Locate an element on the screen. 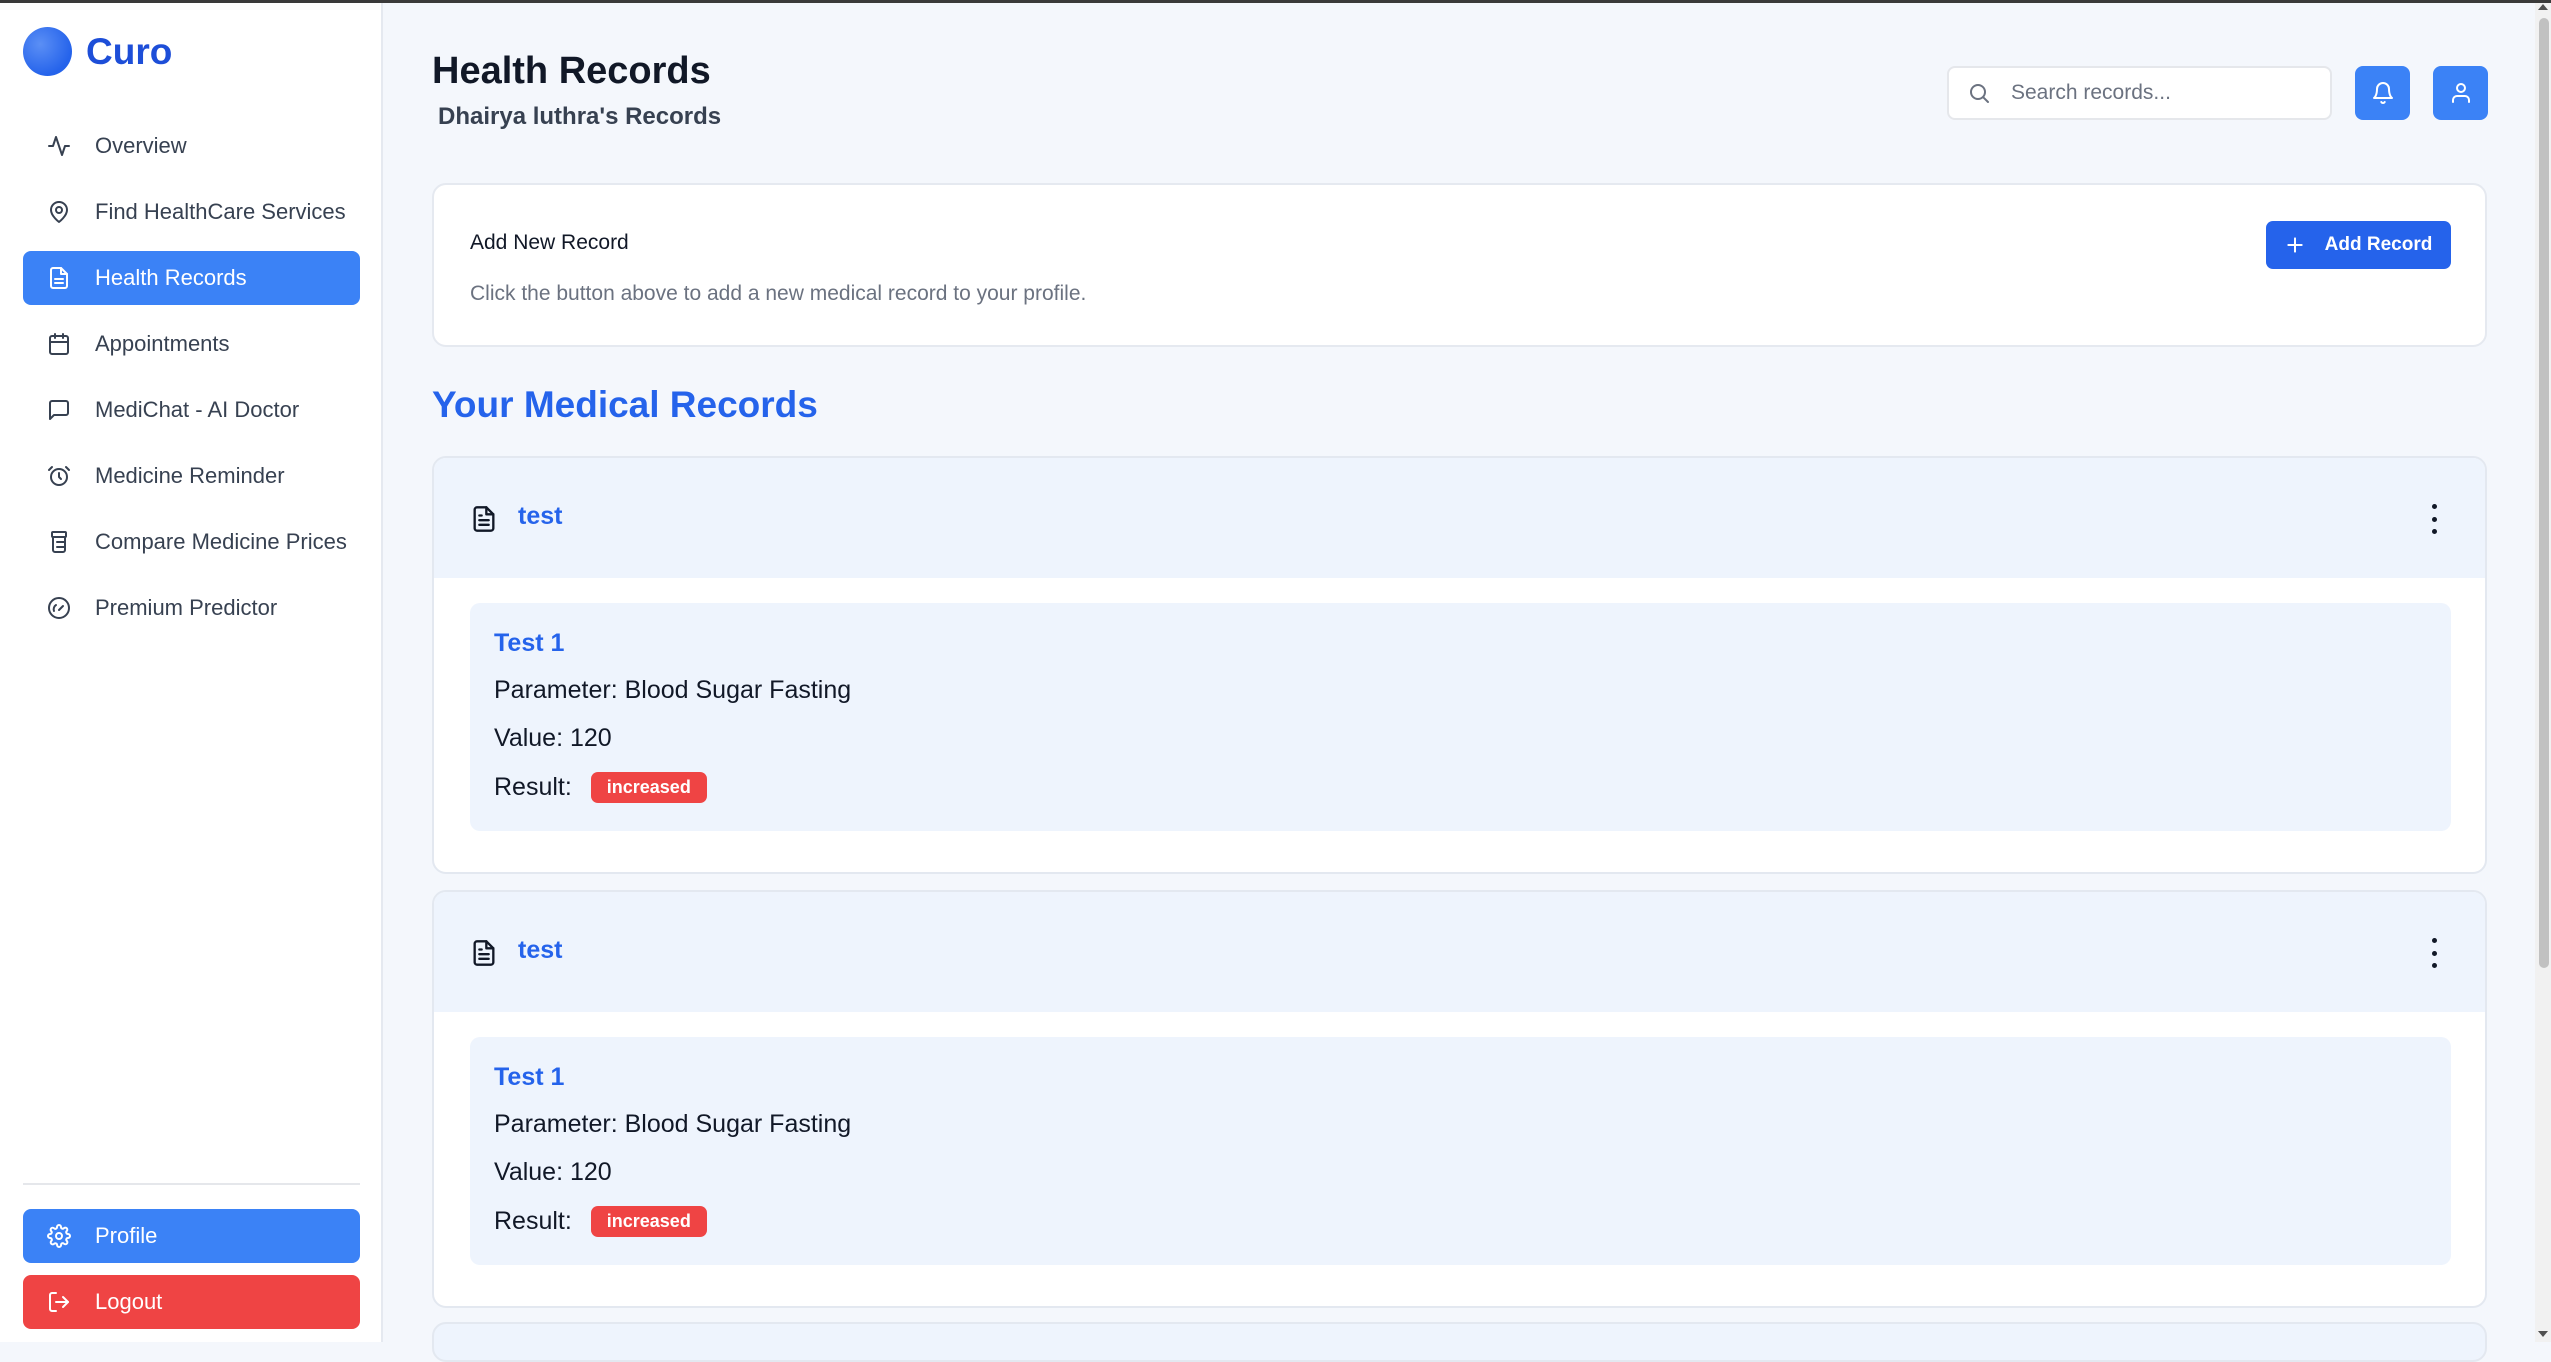  sidebar-item-health-records: Health Records is located at coordinates (191, 278).